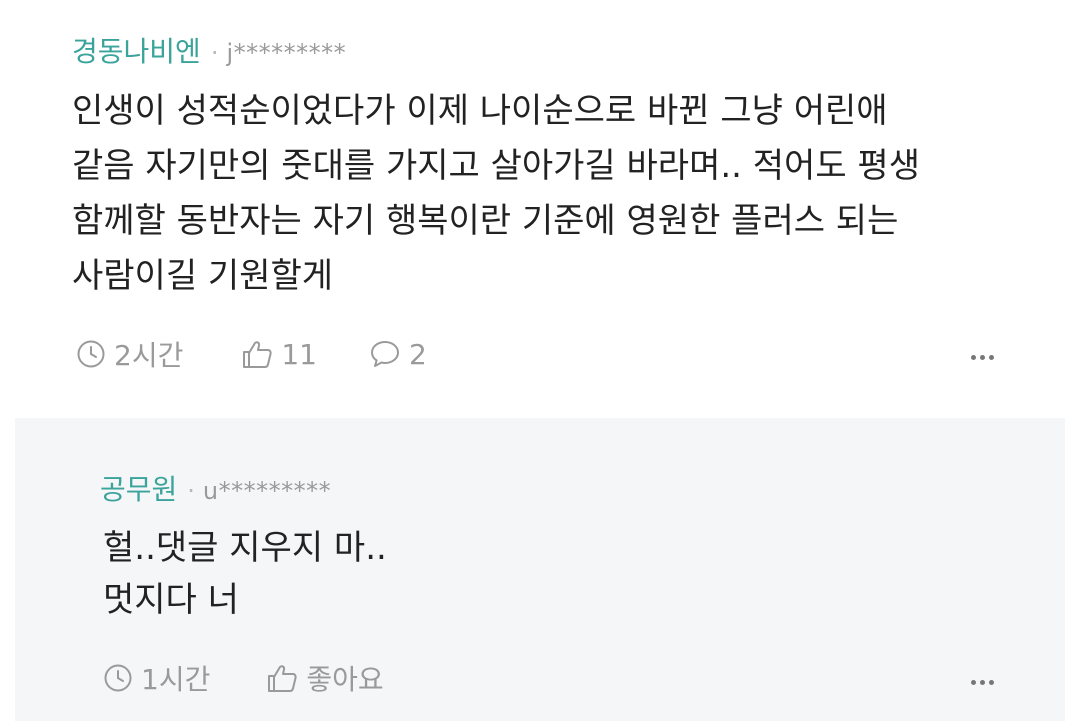 The width and height of the screenshot is (1080, 721). I want to click on reply-body-line: 멋지다 너, so click(171, 600).